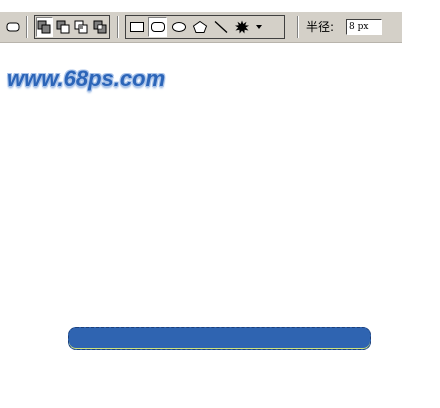 The width and height of the screenshot is (440, 408). I want to click on rounded-rectangle-tool-icon, so click(157, 27).